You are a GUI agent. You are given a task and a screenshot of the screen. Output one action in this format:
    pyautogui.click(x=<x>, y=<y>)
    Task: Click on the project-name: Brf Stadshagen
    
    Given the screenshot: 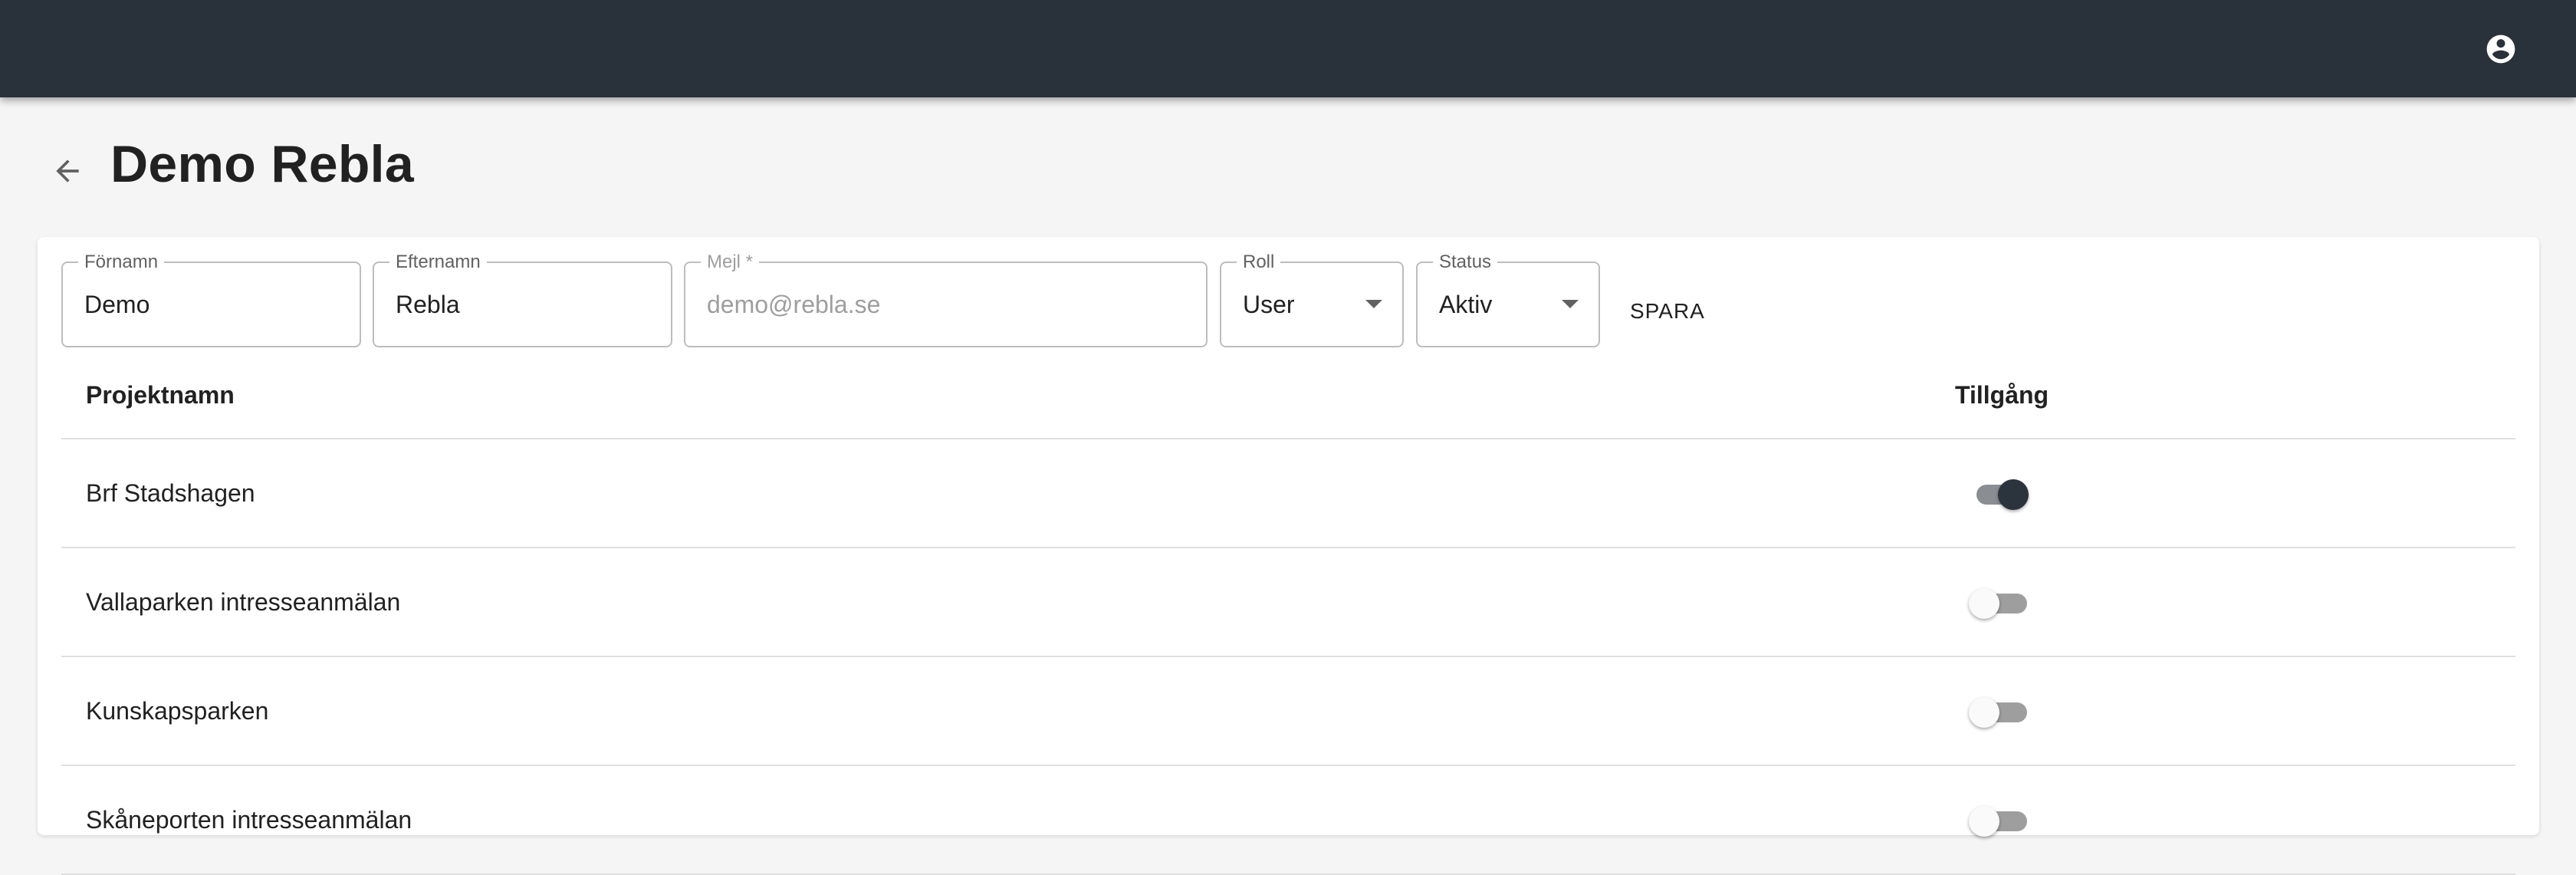 What is the action you would take?
    pyautogui.click(x=171, y=493)
    